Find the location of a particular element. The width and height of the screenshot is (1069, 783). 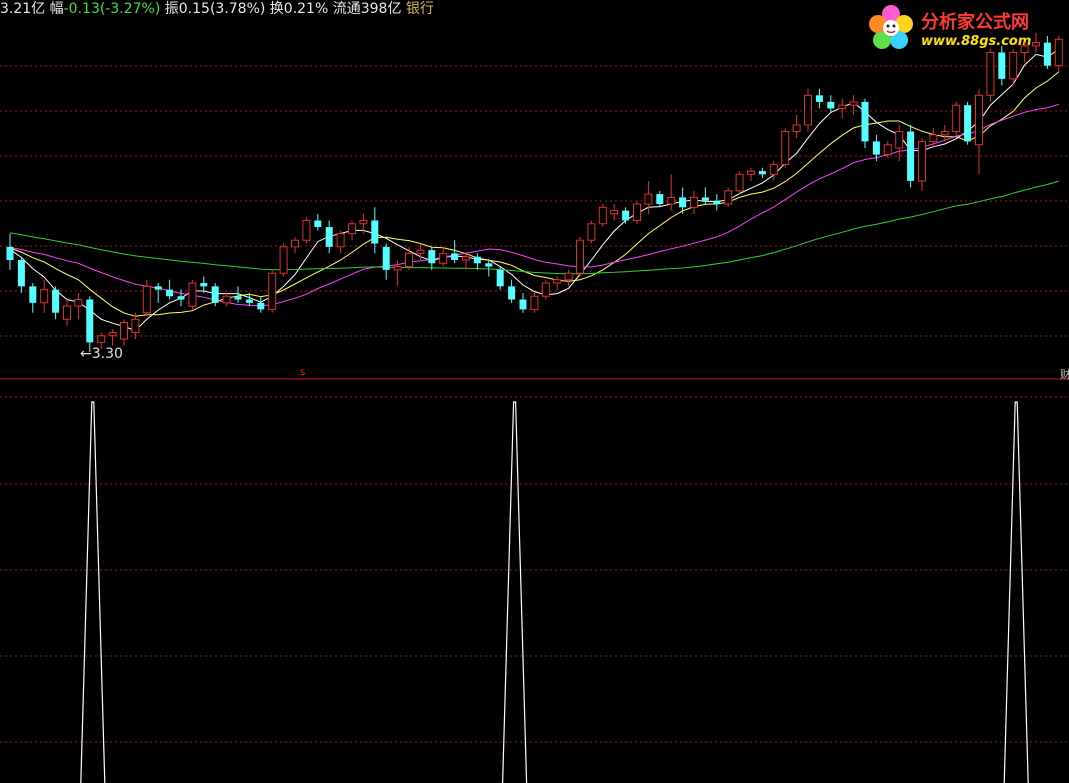

low-price-marker: ←3.30 is located at coordinates (101, 354).